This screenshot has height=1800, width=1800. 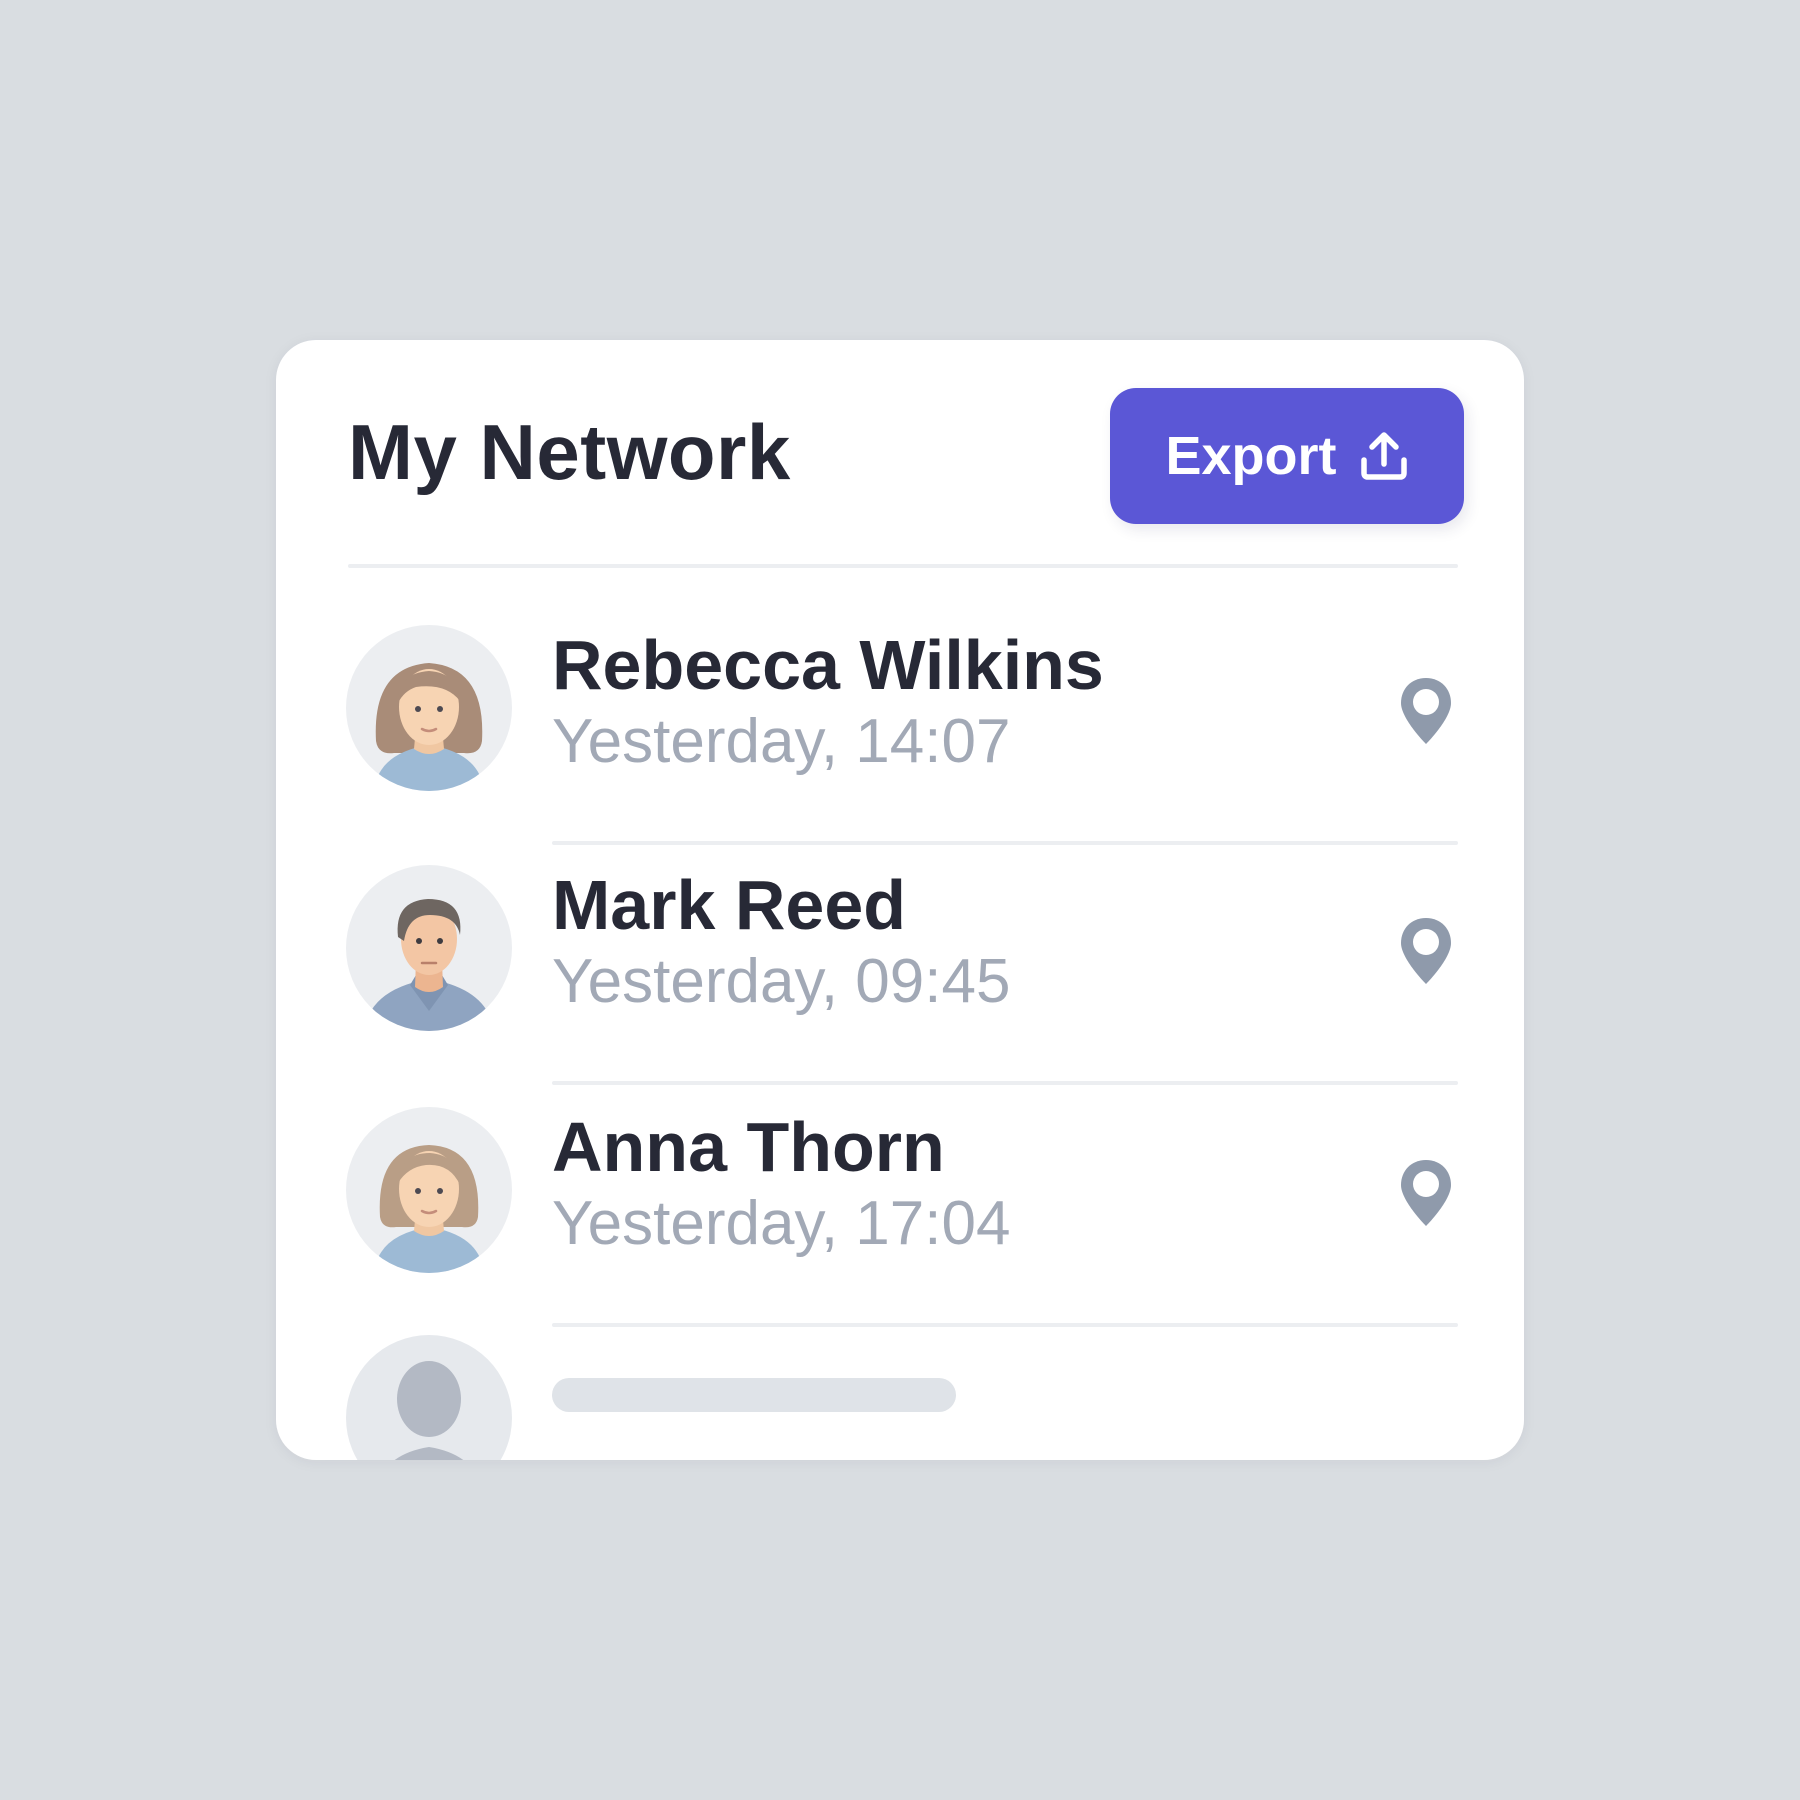 What do you see at coordinates (729, 905) in the screenshot?
I see `contact-name: Mark Reed` at bounding box center [729, 905].